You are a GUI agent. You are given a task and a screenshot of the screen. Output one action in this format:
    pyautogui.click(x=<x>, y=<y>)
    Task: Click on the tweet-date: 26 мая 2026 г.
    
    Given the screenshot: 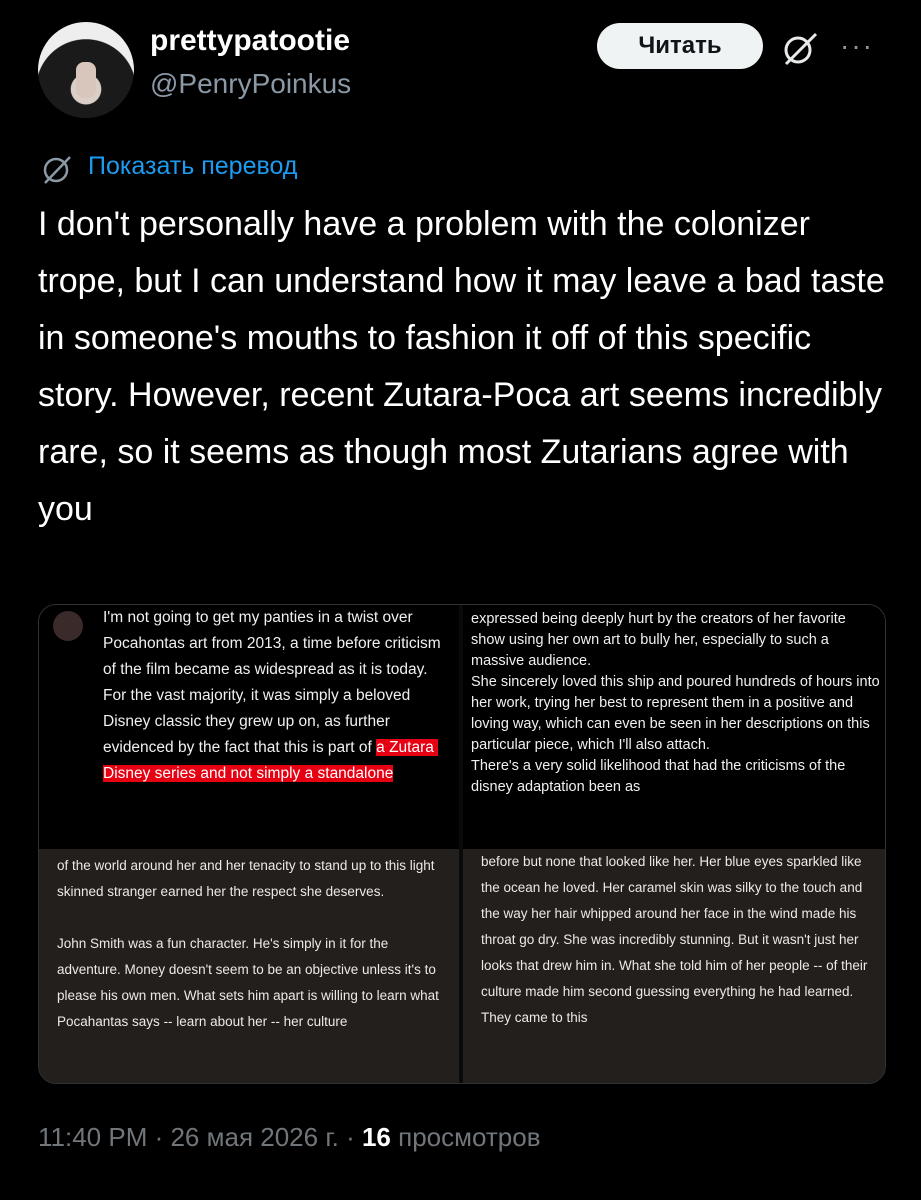 What is the action you would take?
    pyautogui.click(x=254, y=1137)
    